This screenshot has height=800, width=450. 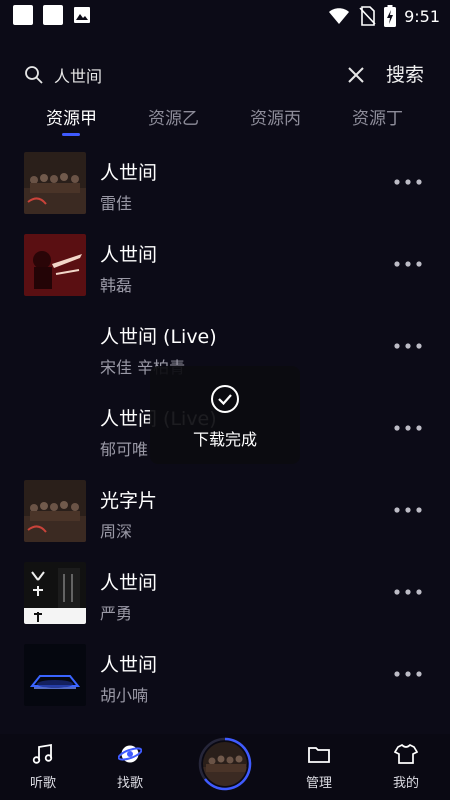 What do you see at coordinates (129, 501) in the screenshot?
I see `song-title: 光字片` at bounding box center [129, 501].